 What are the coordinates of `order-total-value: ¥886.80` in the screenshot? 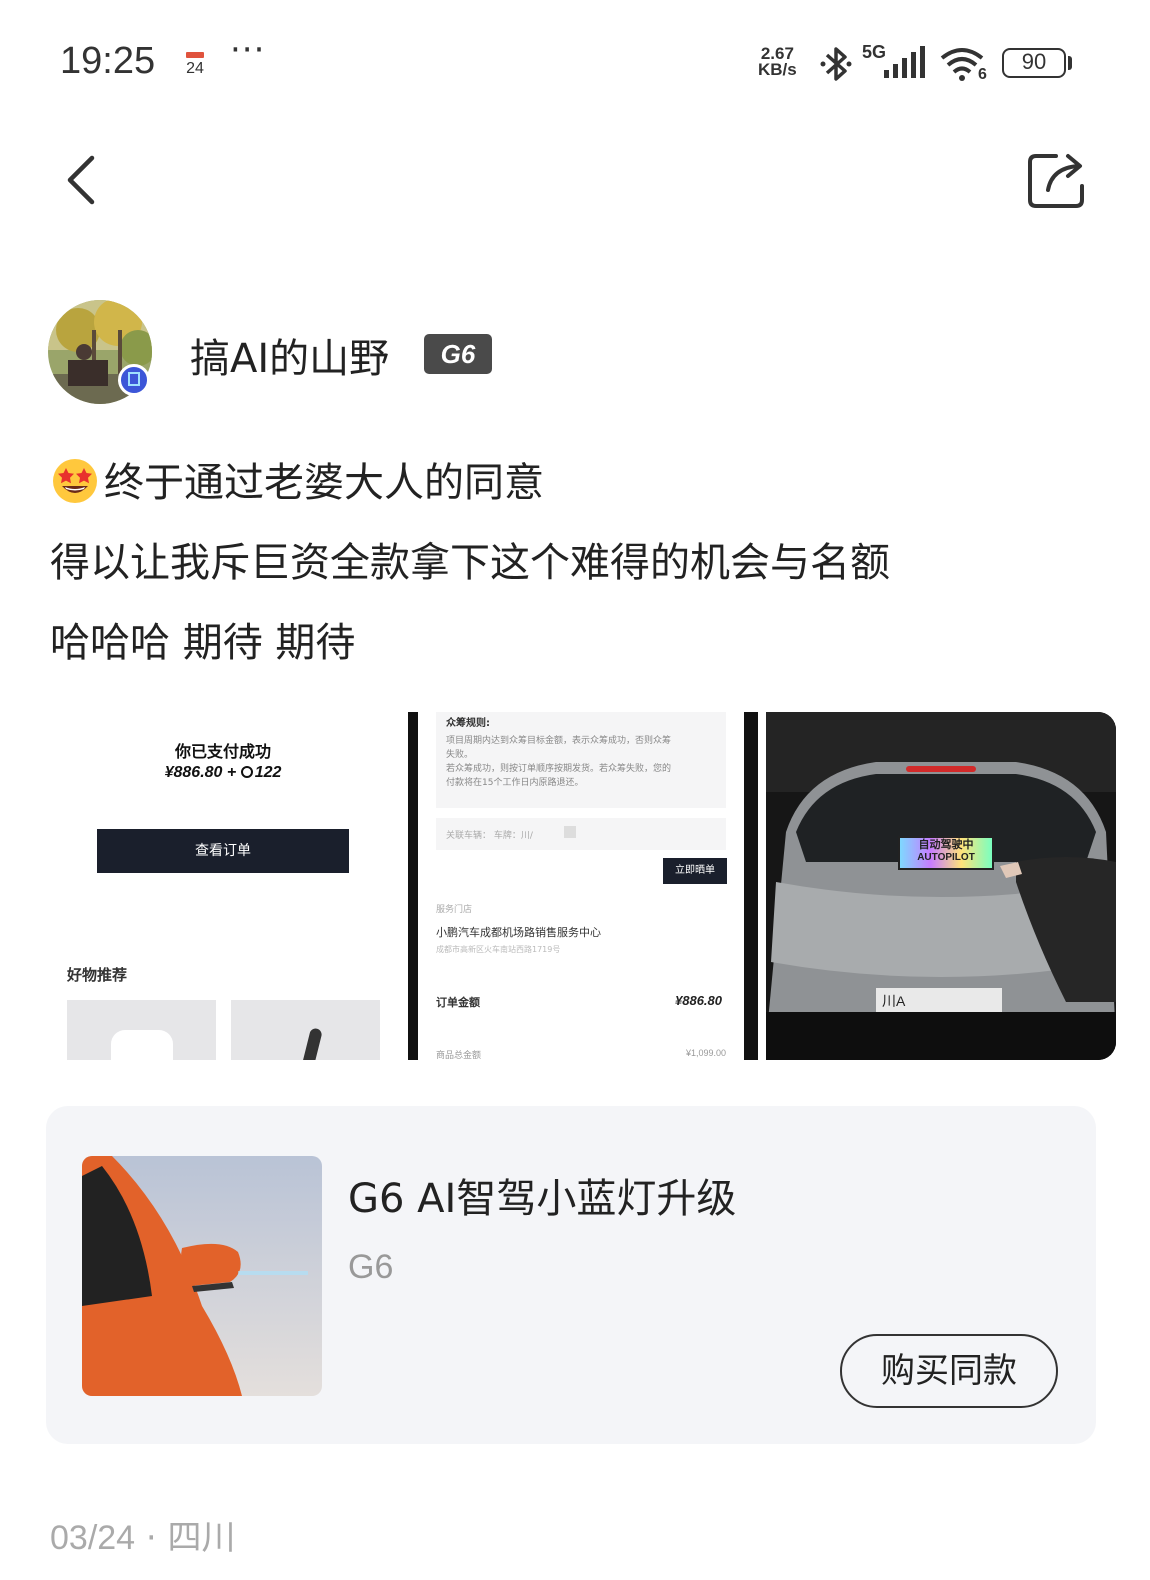 It's located at (698, 1000).